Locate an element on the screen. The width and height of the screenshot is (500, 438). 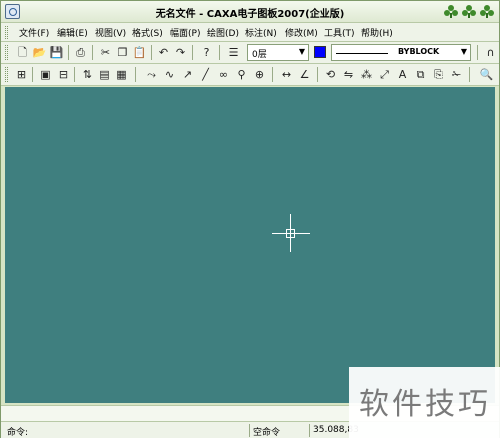
view-icon: ▤ is located at coordinates (104, 74).